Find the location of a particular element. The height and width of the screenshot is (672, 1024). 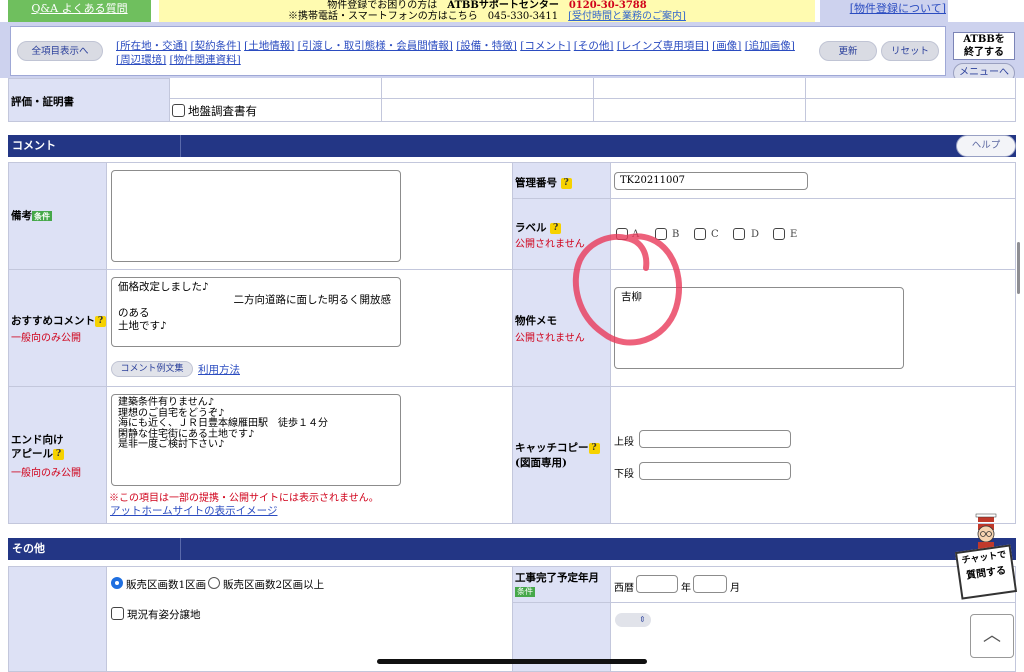

catch-lower-input is located at coordinates (715, 471).